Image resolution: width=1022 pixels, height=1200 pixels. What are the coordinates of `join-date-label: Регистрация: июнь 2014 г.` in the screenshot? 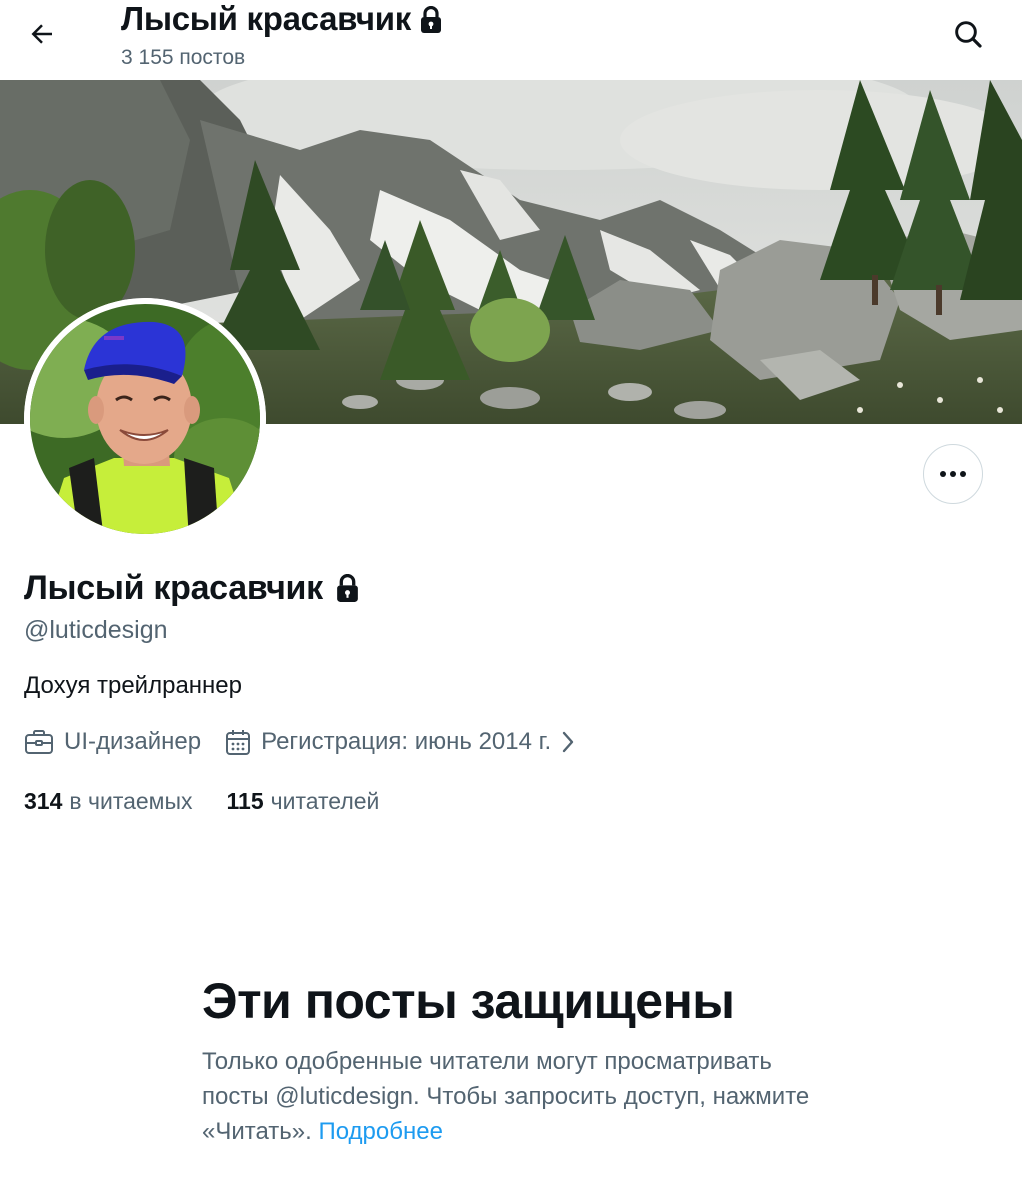 It's located at (406, 741).